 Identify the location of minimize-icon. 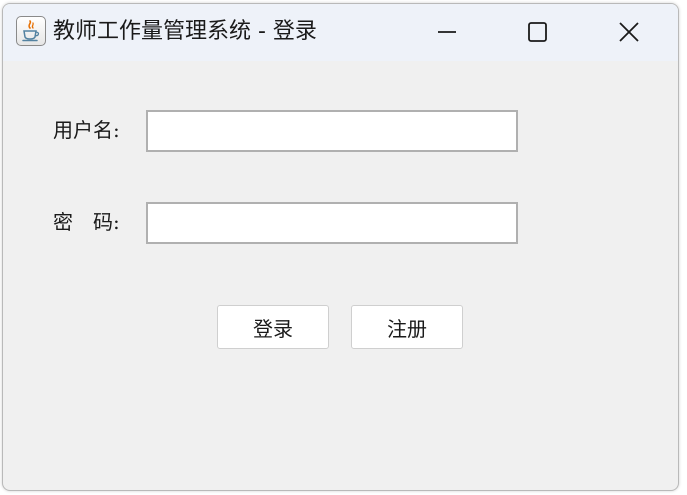
(447, 32).